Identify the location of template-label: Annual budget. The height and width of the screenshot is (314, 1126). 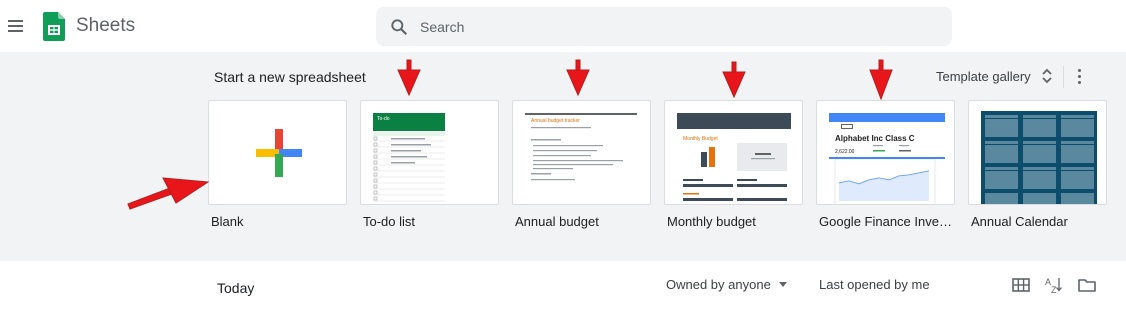
(557, 221).